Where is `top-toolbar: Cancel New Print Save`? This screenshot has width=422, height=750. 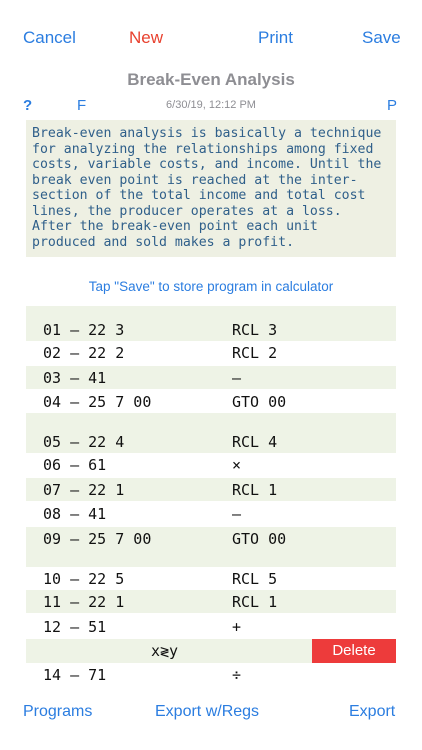 top-toolbar: Cancel New Print Save is located at coordinates (211, 40).